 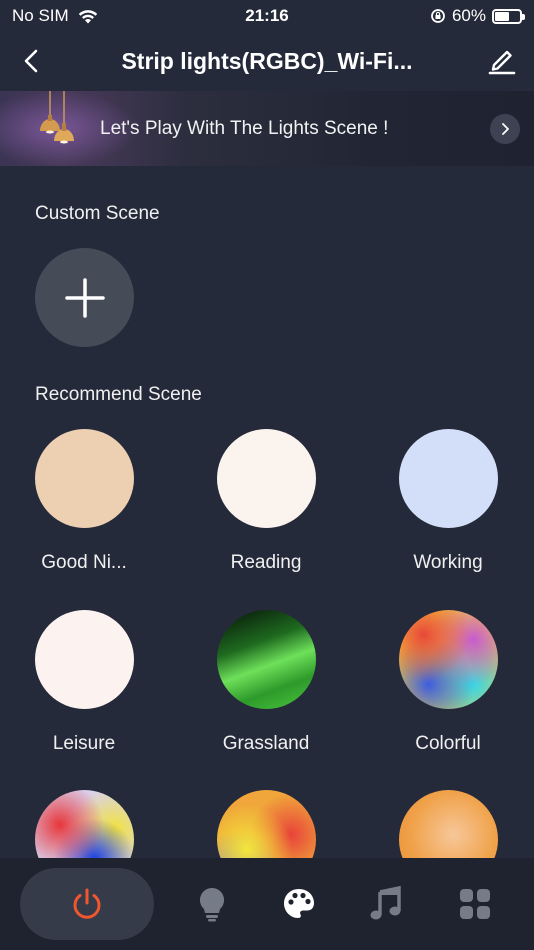 I want to click on add-custom-scene-button, so click(x=84, y=297).